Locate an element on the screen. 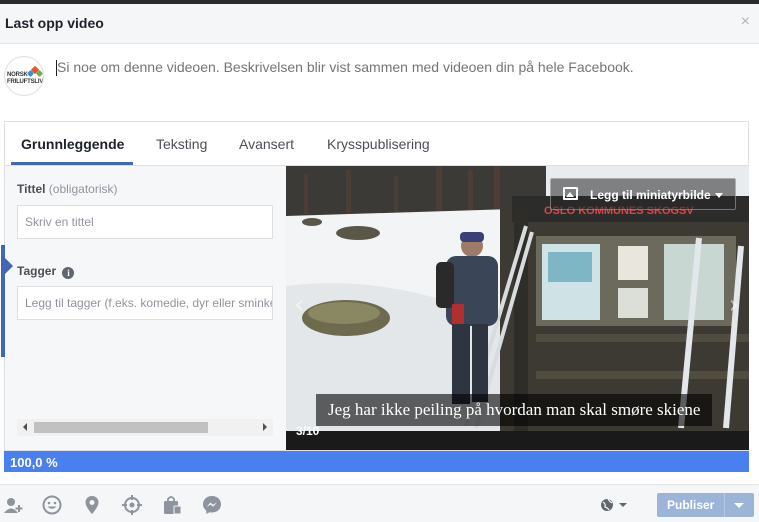  avatar-logo-text-2: FRILUFTSLIV is located at coordinates (25, 82).